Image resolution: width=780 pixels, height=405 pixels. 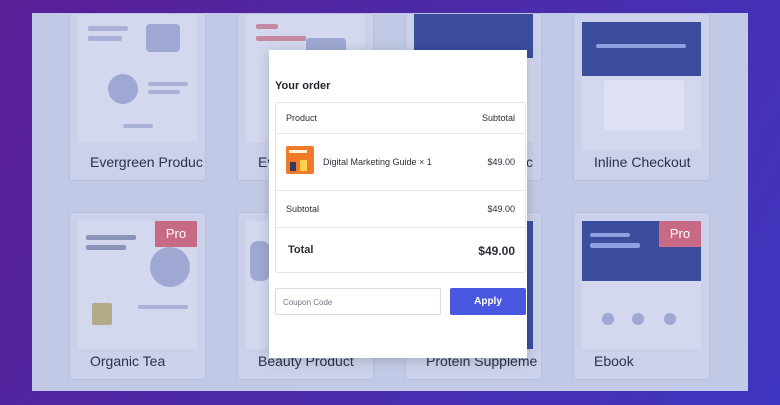 I want to click on template-card: Pro Organic Tea, so click(x=137, y=296).